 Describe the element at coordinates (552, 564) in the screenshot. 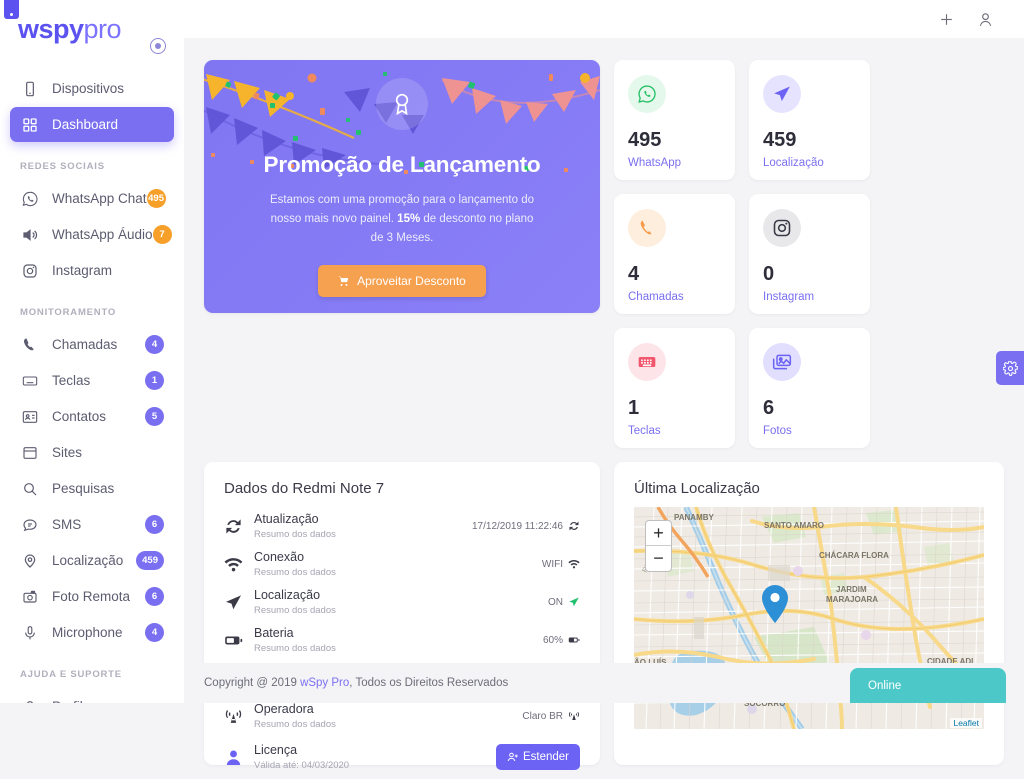

I see `device-row-value-text: WIFI` at that location.